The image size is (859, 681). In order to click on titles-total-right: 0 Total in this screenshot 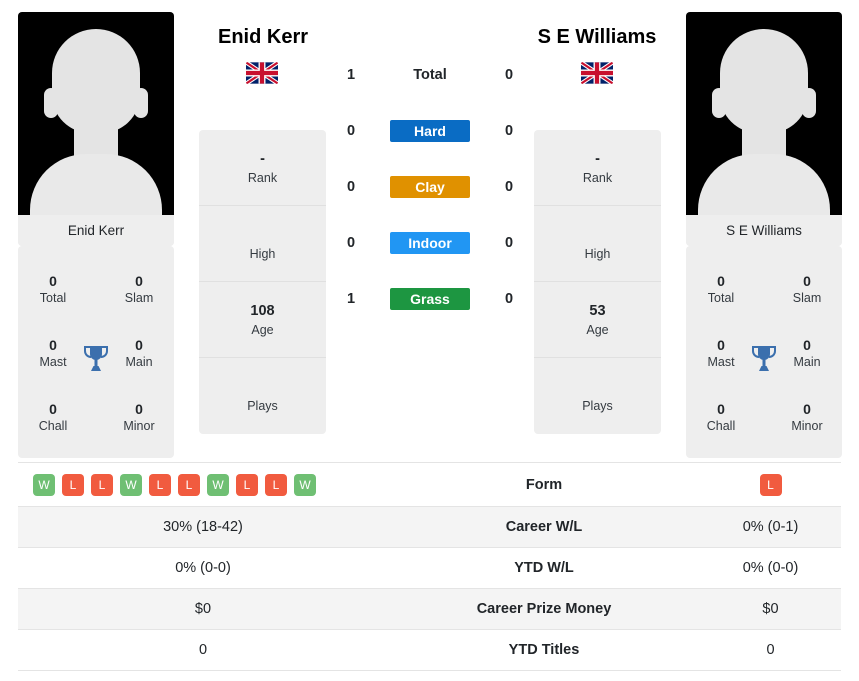, I will do `click(721, 289)`.